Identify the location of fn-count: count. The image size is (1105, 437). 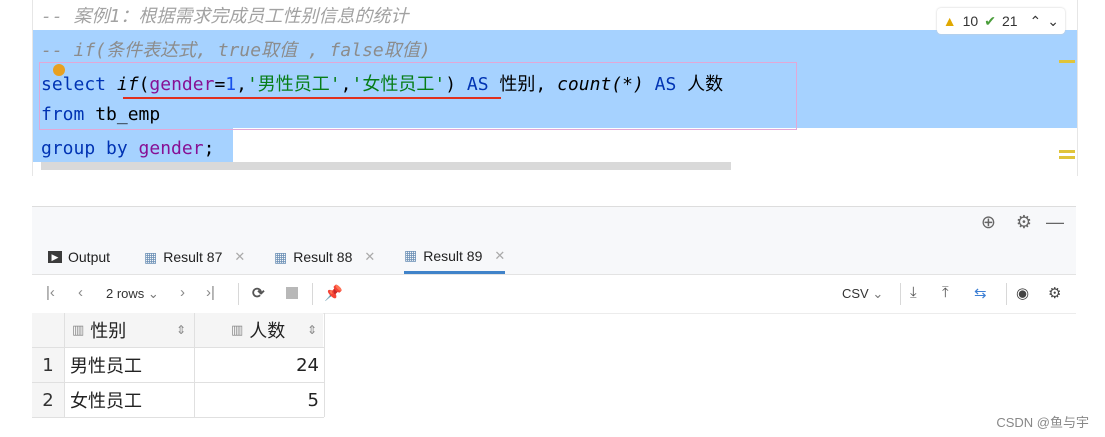
(584, 84).